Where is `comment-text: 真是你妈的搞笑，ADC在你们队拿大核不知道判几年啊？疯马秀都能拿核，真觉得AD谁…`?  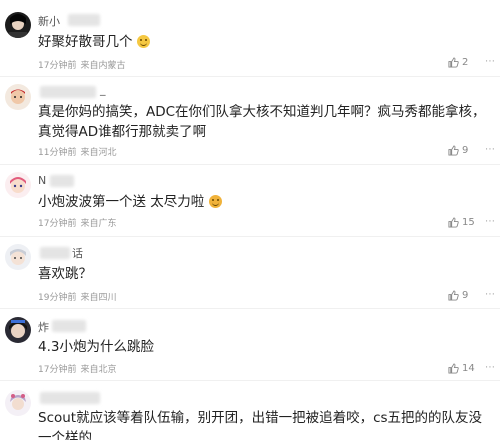
comment-text: 真是你妈的搞笑，ADC在你们队拿大核不知道判几年啊？疯马秀都能拿核，真觉得AD谁… is located at coordinates (262, 122).